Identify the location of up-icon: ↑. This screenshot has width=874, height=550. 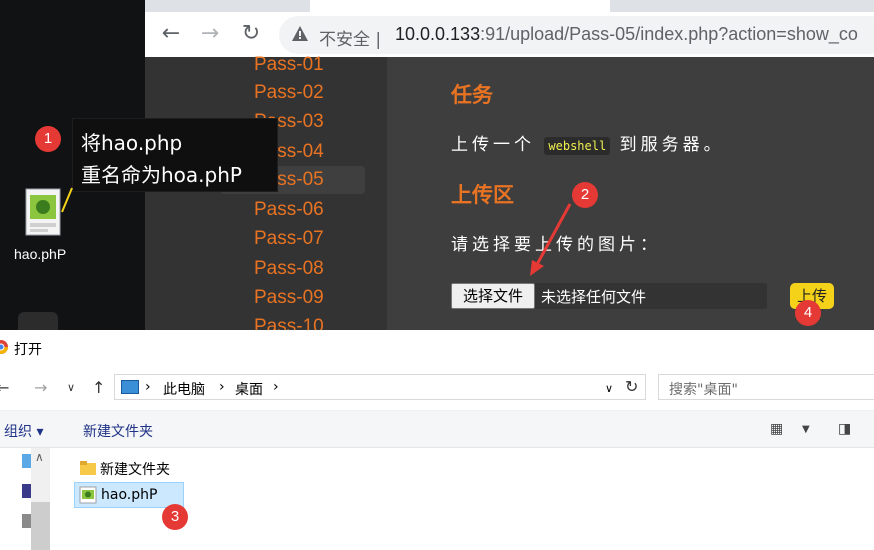
(98, 387).